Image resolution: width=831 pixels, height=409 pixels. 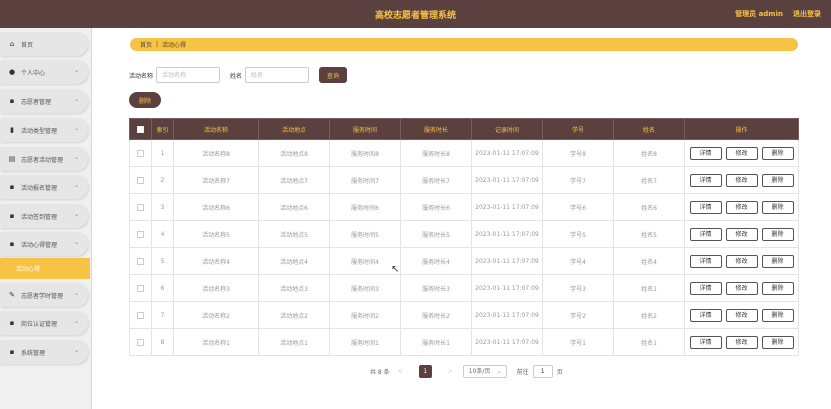 I want to click on sidebar-item: ▪ 志愿者管理 ⌄, so click(x=44, y=101).